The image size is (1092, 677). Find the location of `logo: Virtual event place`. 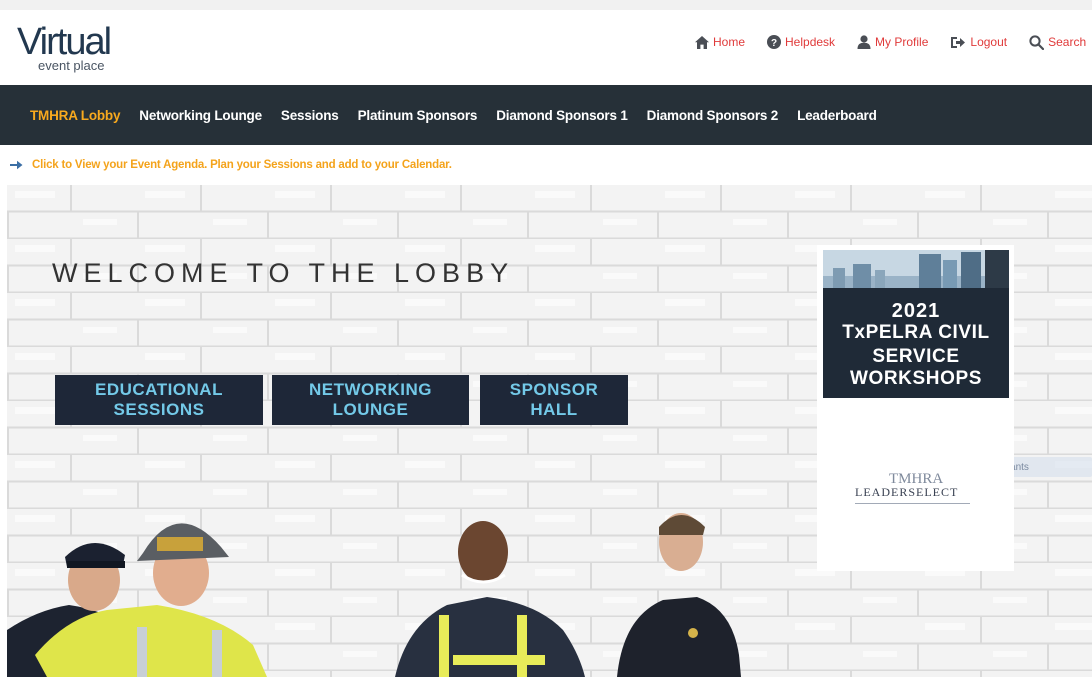

logo: Virtual event place is located at coordinates (72, 47).